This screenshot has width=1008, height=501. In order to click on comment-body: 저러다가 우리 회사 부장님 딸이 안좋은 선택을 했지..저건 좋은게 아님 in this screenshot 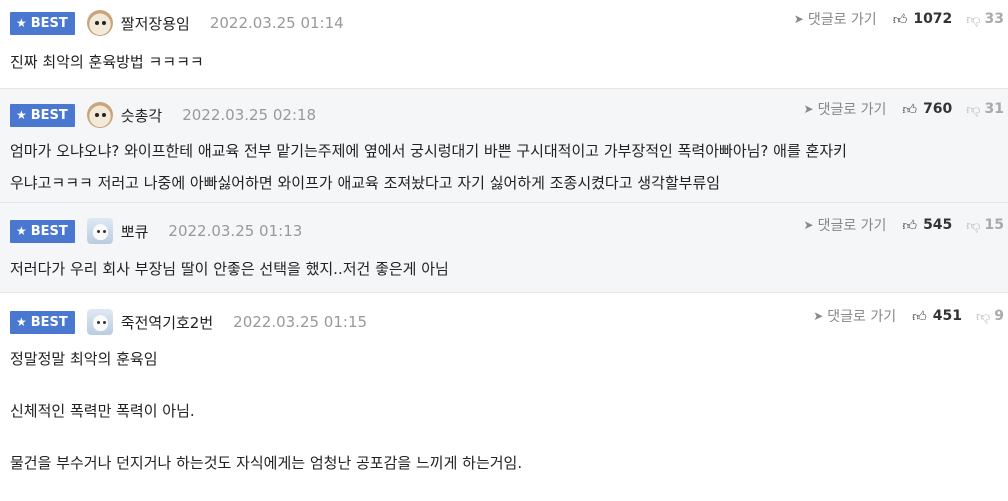, I will do `click(502, 269)`.